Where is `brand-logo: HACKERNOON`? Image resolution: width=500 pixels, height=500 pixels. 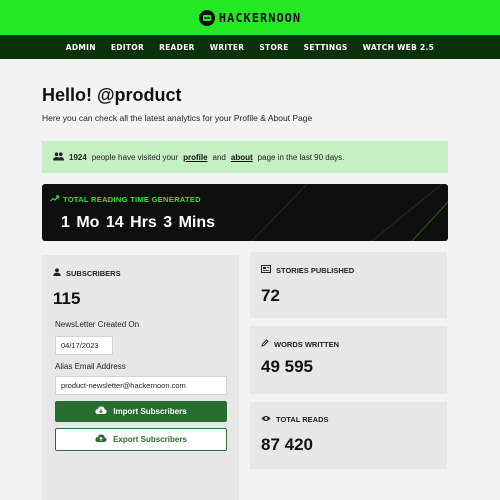 brand-logo: HACKERNOON is located at coordinates (250, 17).